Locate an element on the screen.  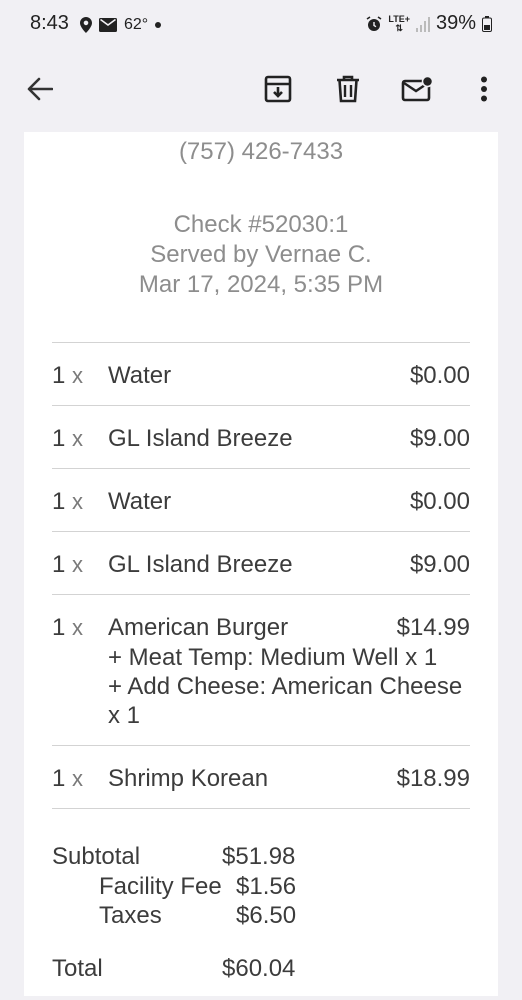
battery-icon is located at coordinates (487, 23).